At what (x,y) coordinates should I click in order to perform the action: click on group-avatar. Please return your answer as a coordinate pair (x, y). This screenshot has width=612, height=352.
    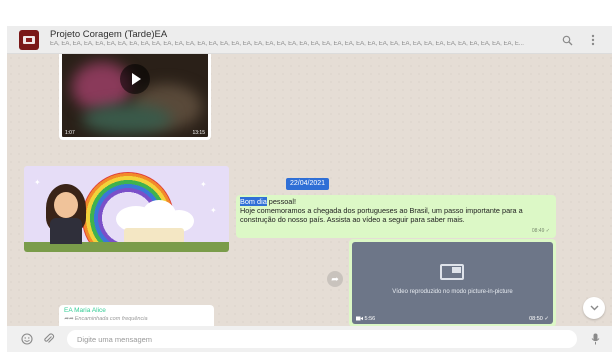
    Looking at the image, I should click on (29, 40).